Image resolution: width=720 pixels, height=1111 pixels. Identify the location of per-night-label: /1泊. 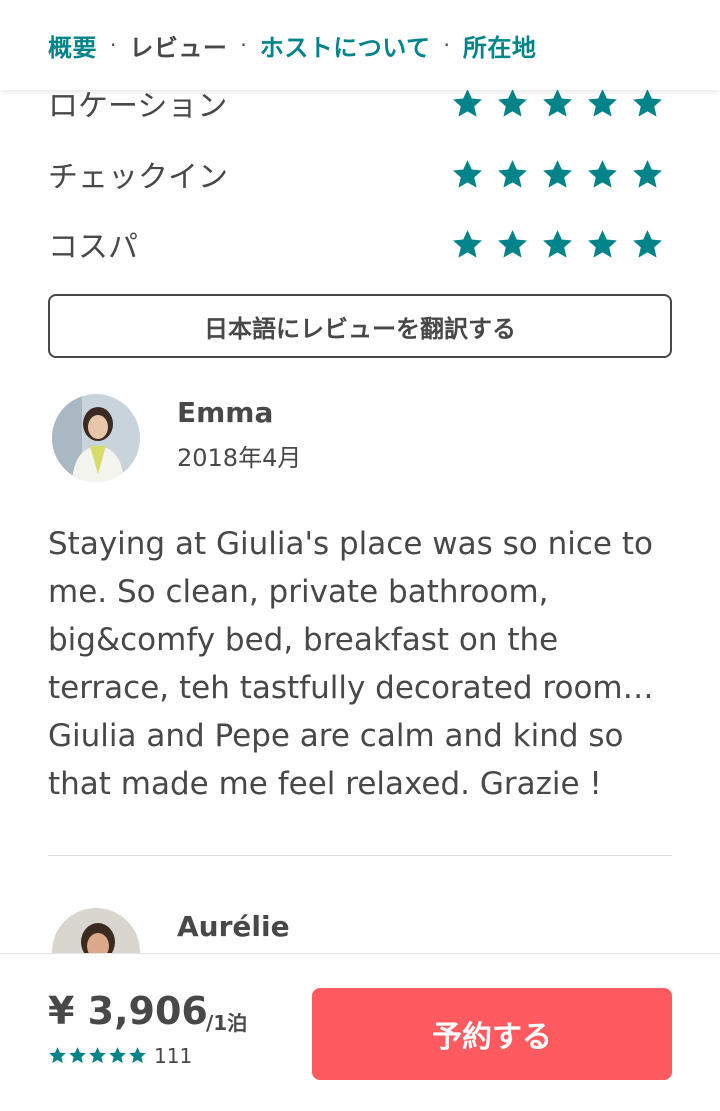
(227, 1023).